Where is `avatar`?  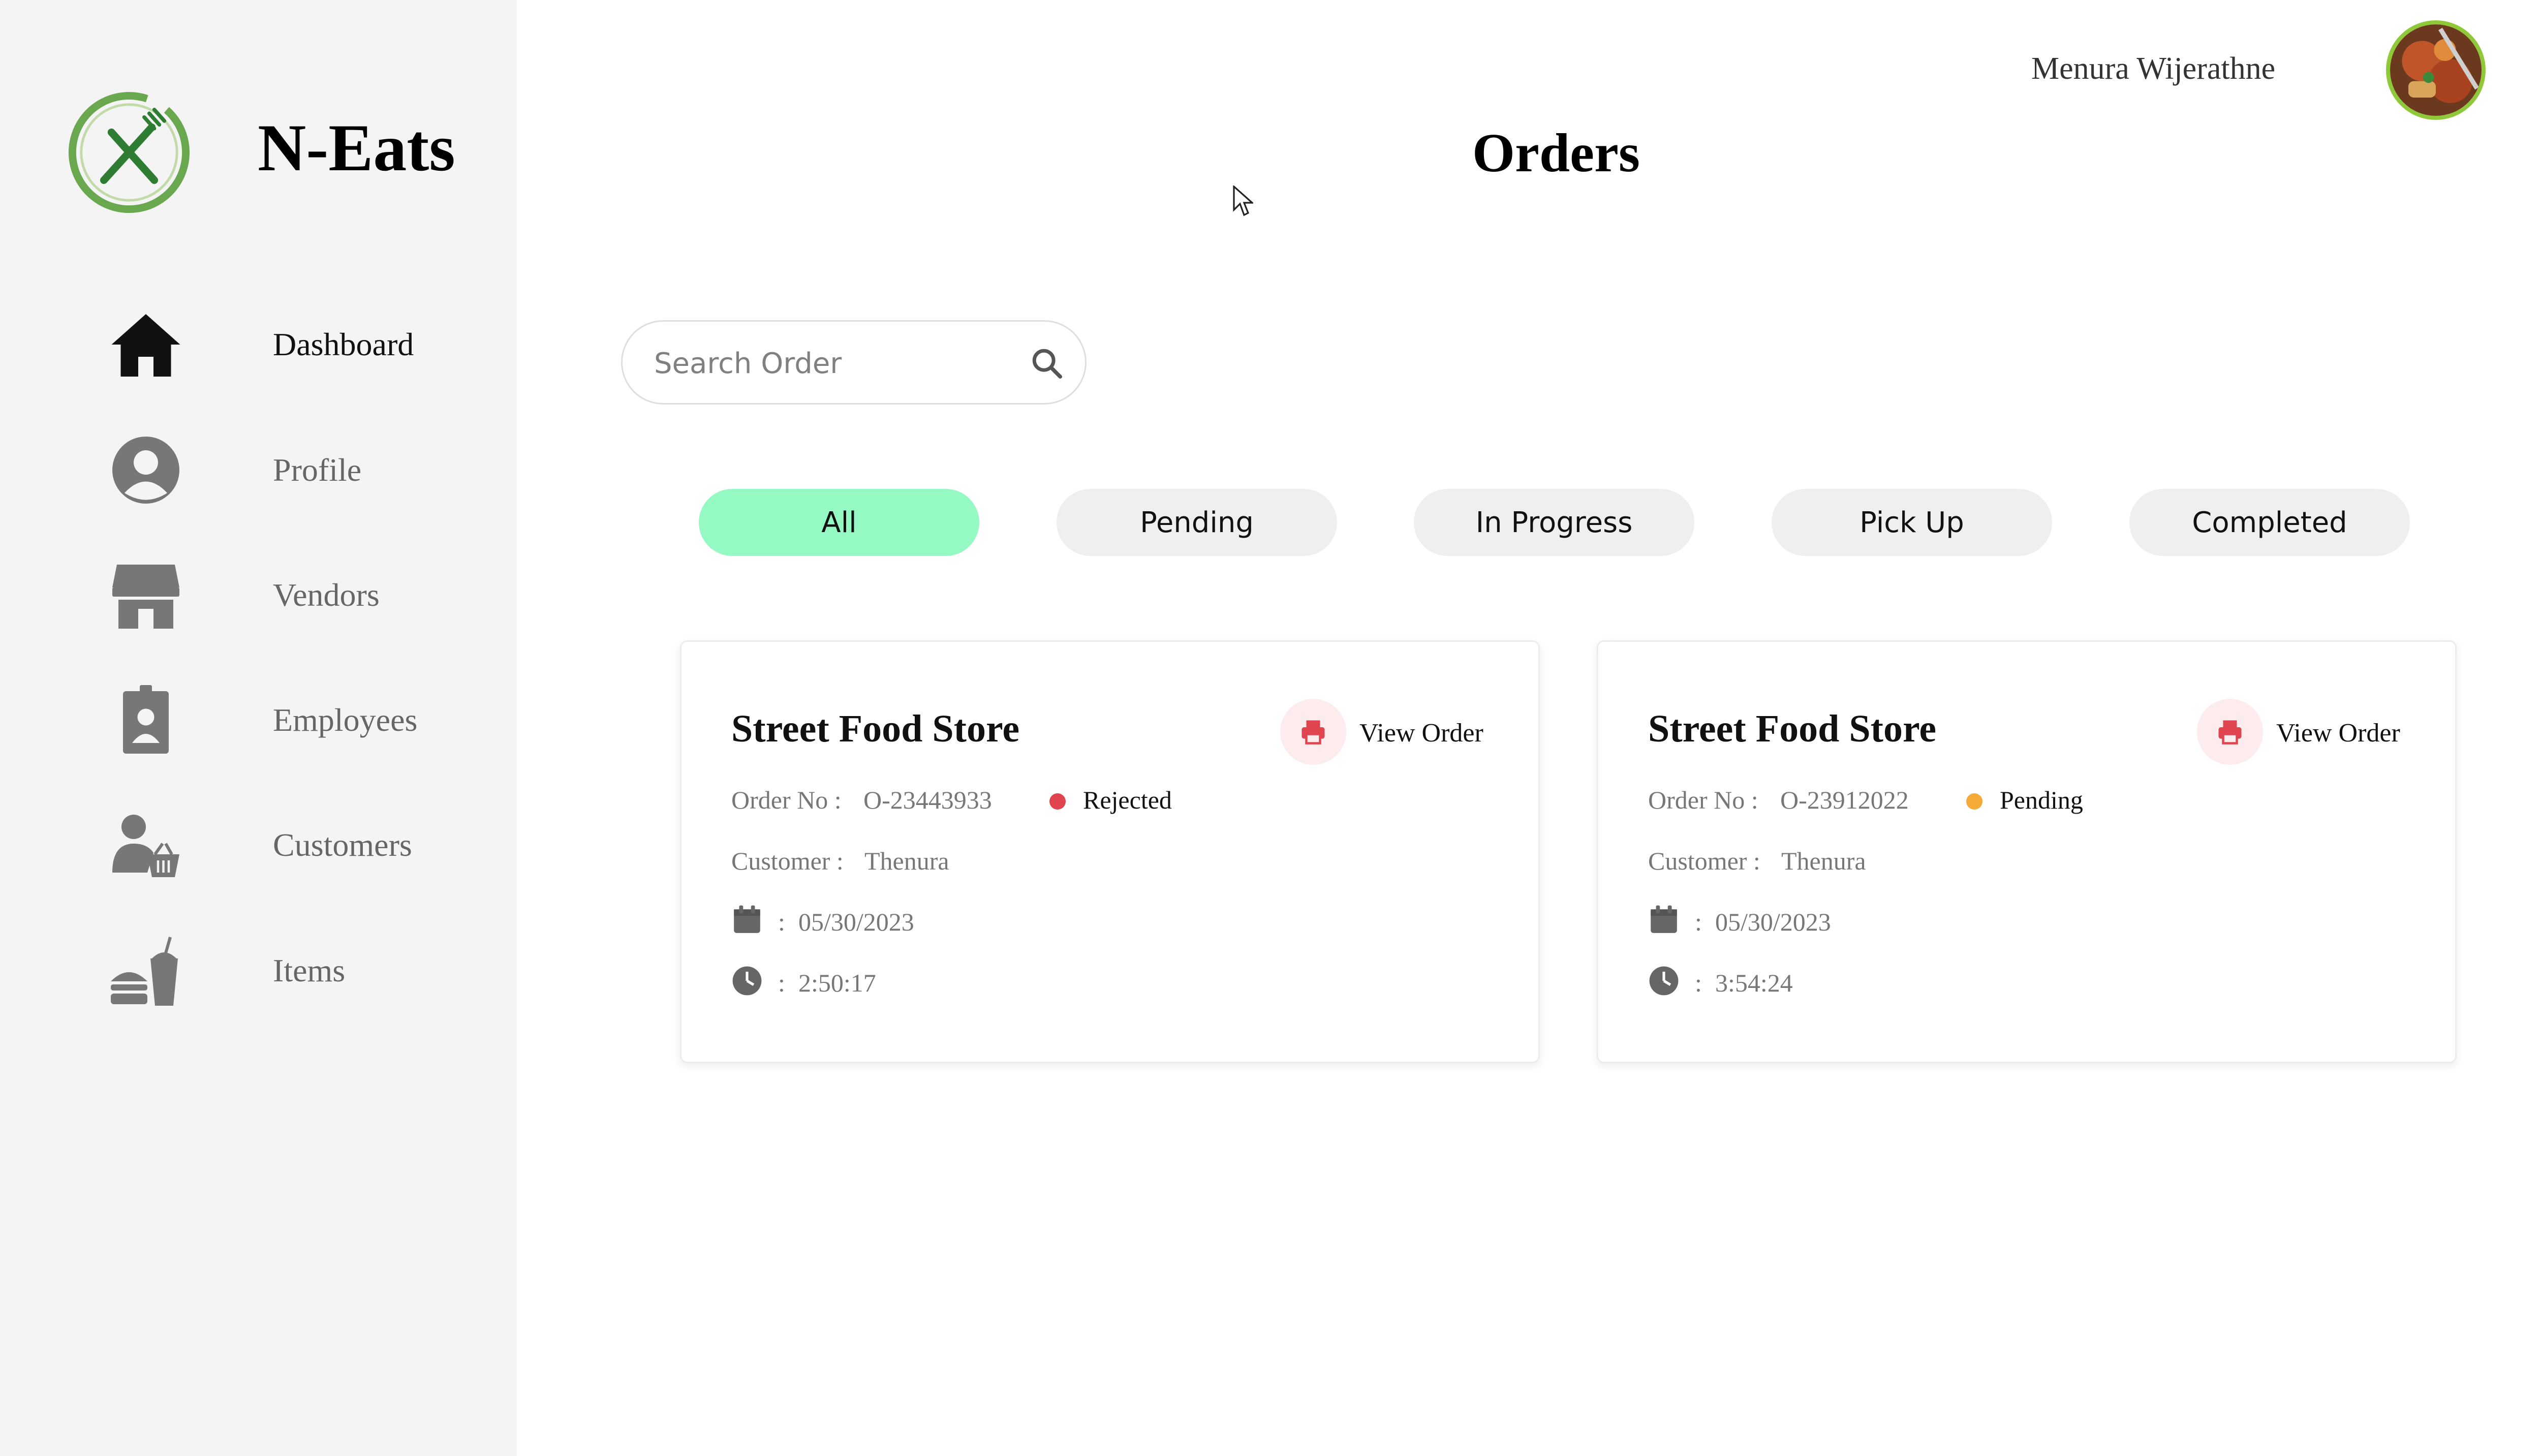
avatar is located at coordinates (2436, 70).